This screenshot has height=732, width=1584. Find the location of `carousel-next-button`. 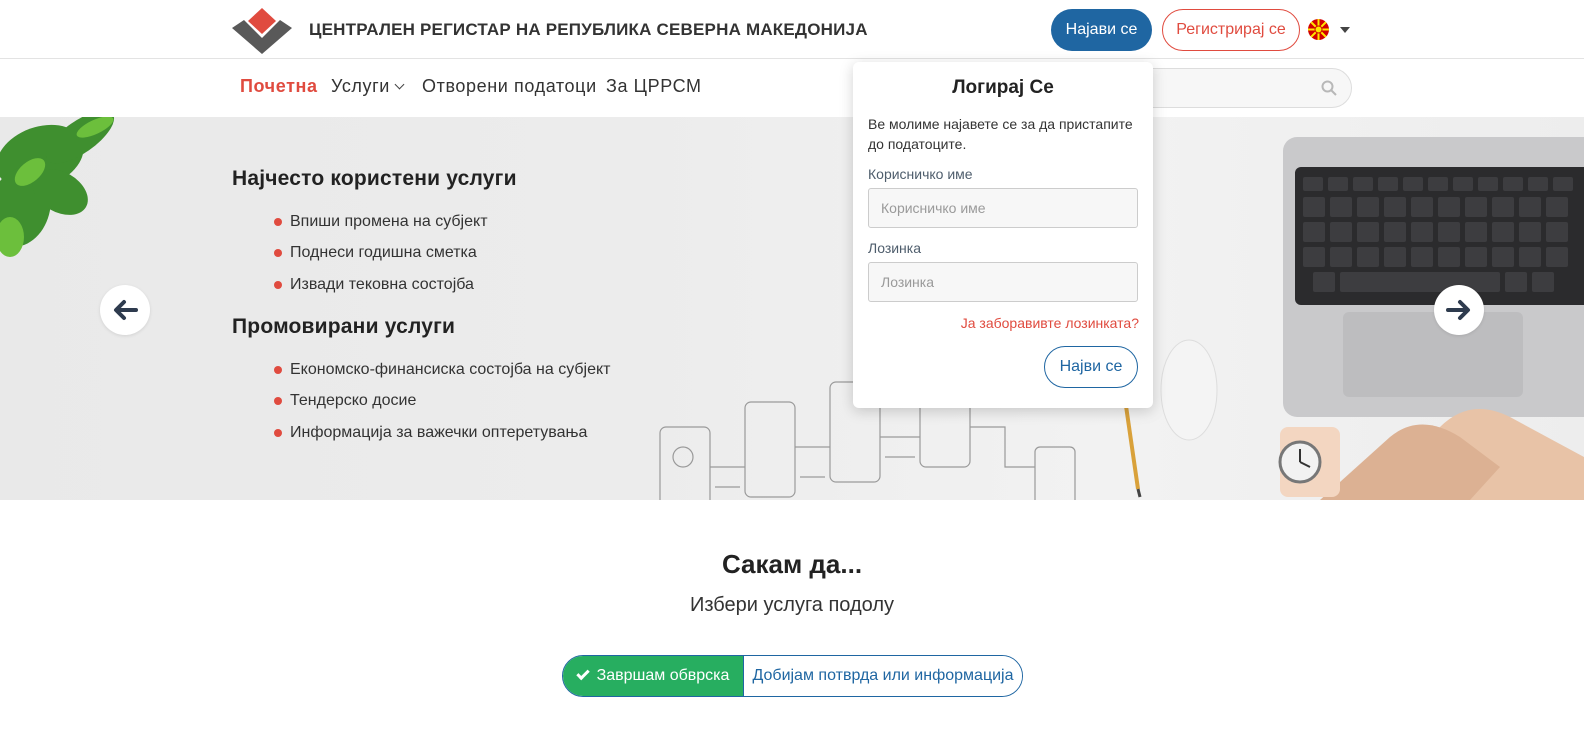

carousel-next-button is located at coordinates (1459, 310).